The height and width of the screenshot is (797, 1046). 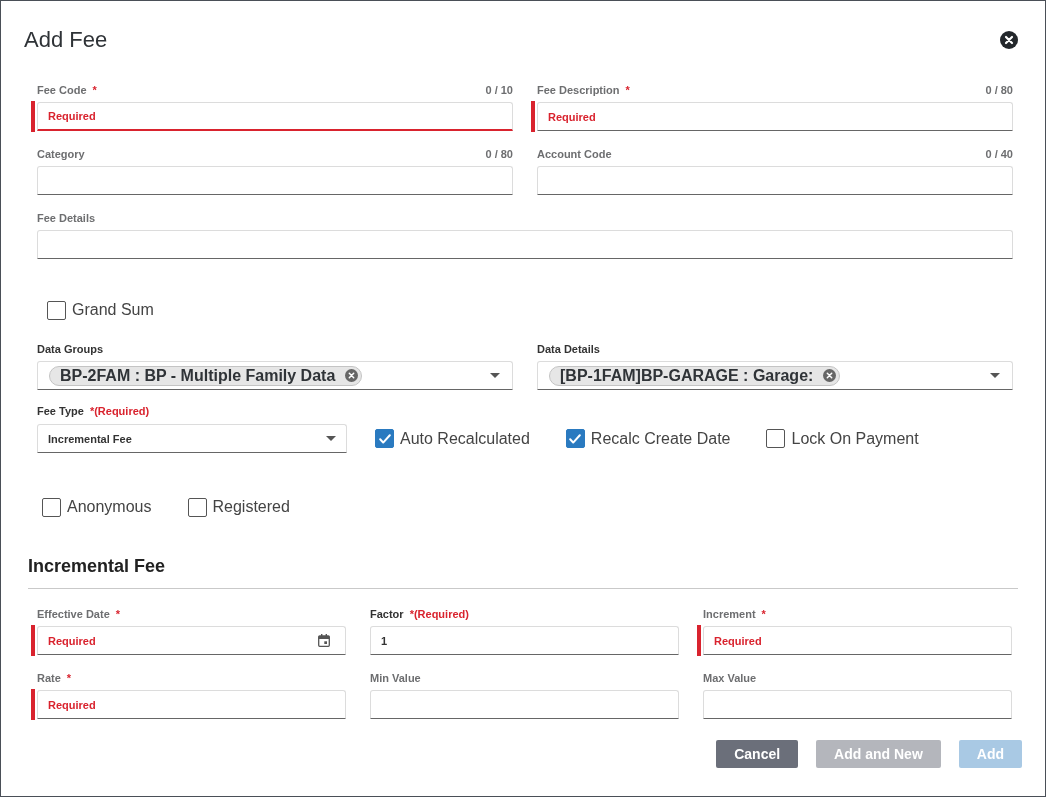 I want to click on tag-label: [BP-1FAM]BP-GARAGE : Garage:, so click(x=687, y=375).